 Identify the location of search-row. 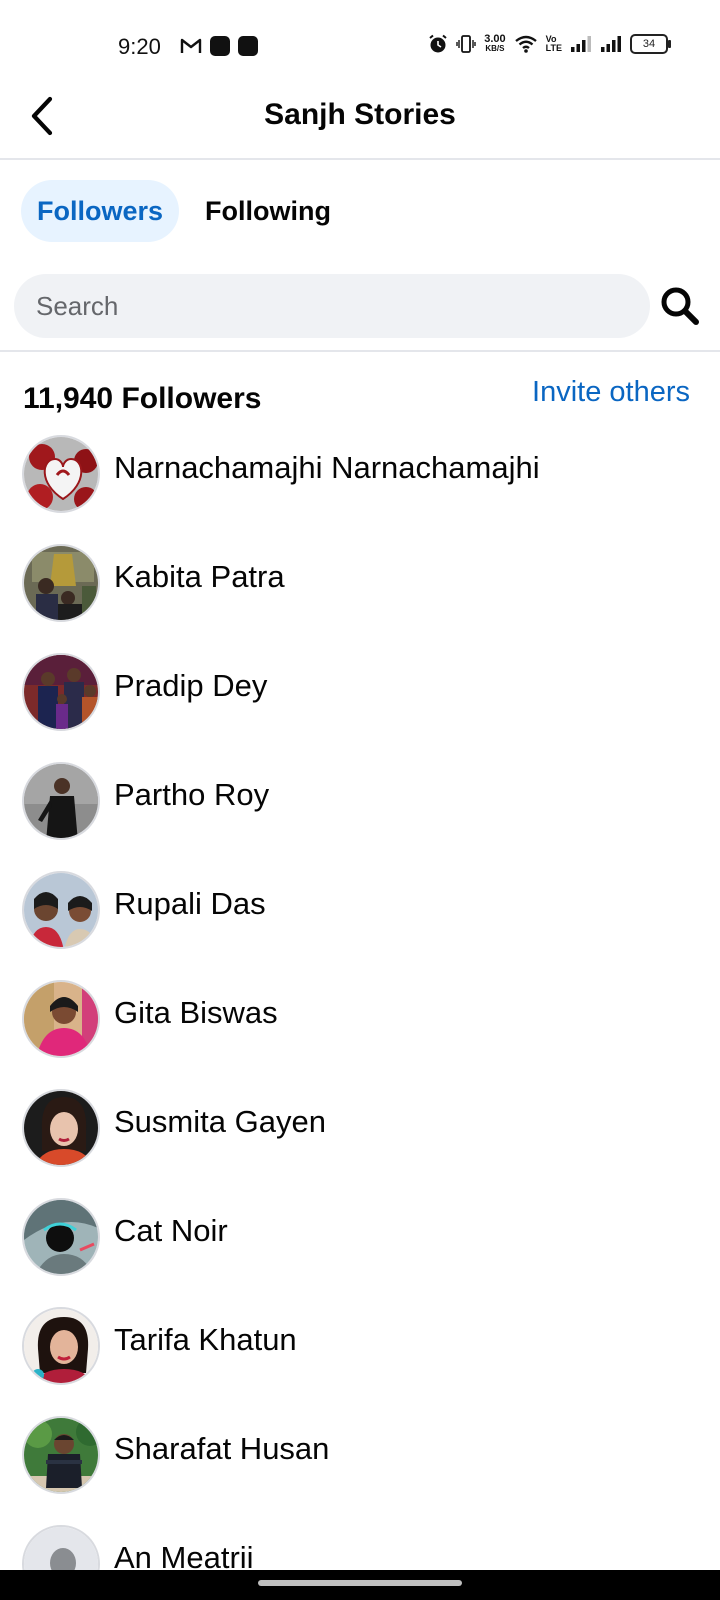
(360, 306).